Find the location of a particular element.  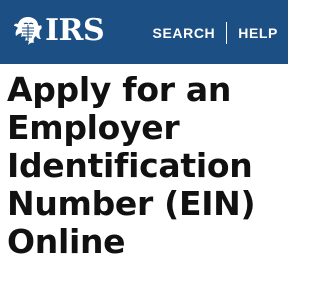

header-nav: SEARCH HELP is located at coordinates (215, 33).